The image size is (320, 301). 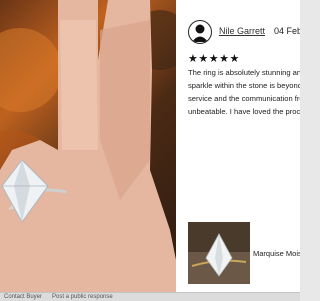 What do you see at coordinates (244, 72) in the screenshot?
I see `review-text-line: The ring is absolutely stunning and` at bounding box center [244, 72].